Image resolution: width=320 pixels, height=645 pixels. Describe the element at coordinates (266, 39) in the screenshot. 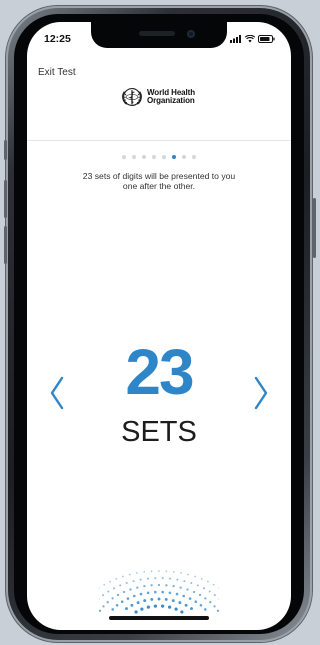

I see `battery-icon` at that location.